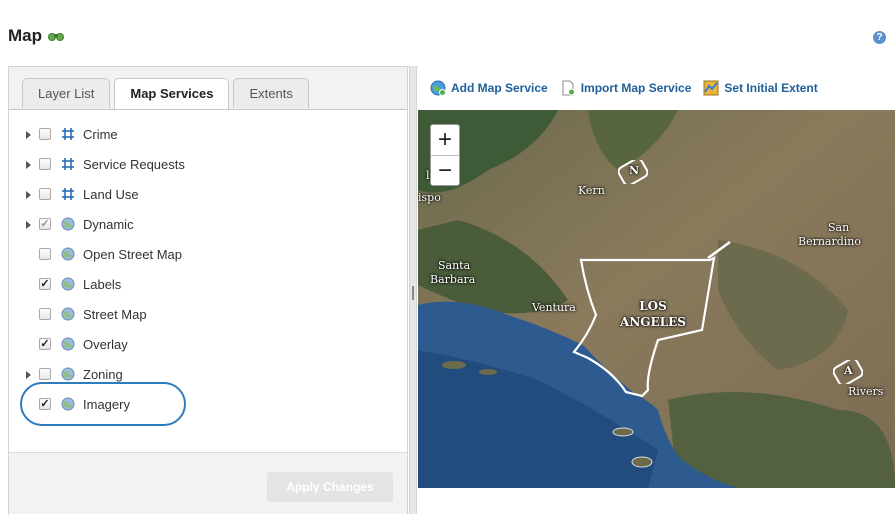 The image size is (895, 515). What do you see at coordinates (568, 88) in the screenshot?
I see `document-import-icon` at bounding box center [568, 88].